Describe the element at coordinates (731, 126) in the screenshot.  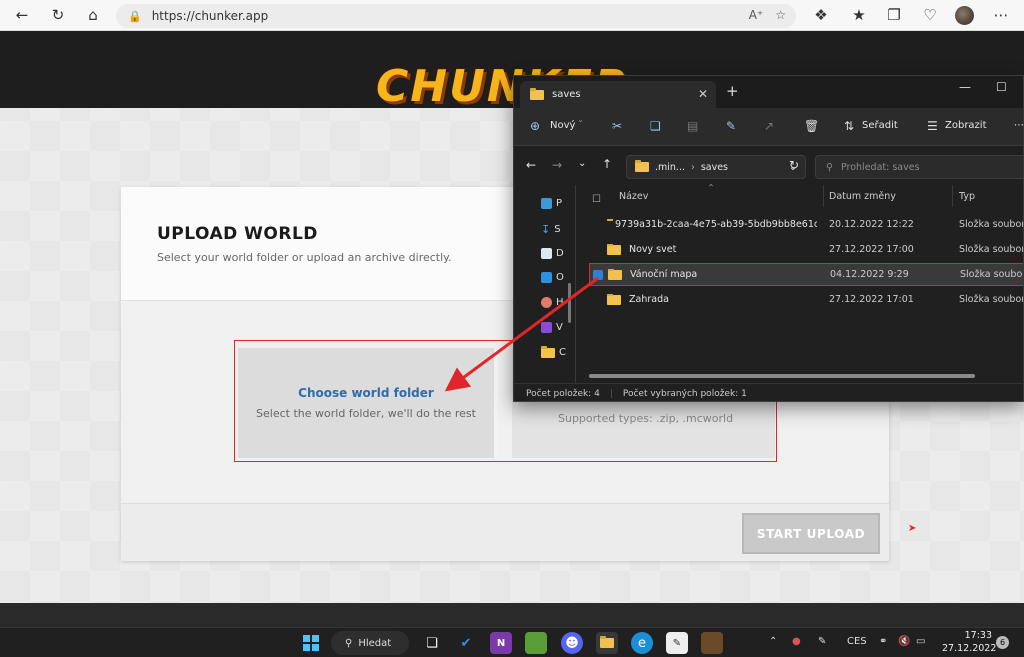
I see `rename-icon: ✎` at that location.